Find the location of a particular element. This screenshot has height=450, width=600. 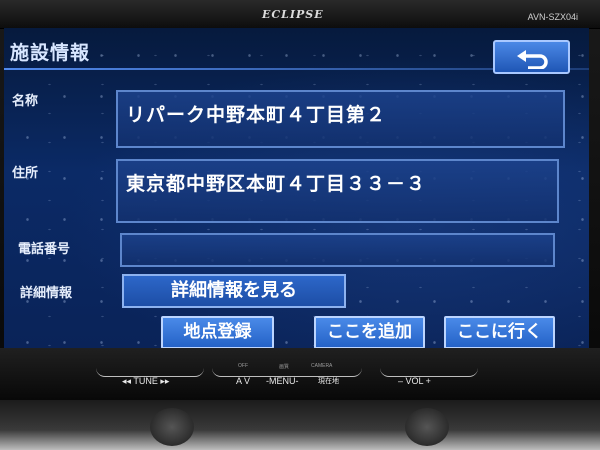

bezel-top: ECLIPSE AVN-SZX04i is located at coordinates (300, 14).